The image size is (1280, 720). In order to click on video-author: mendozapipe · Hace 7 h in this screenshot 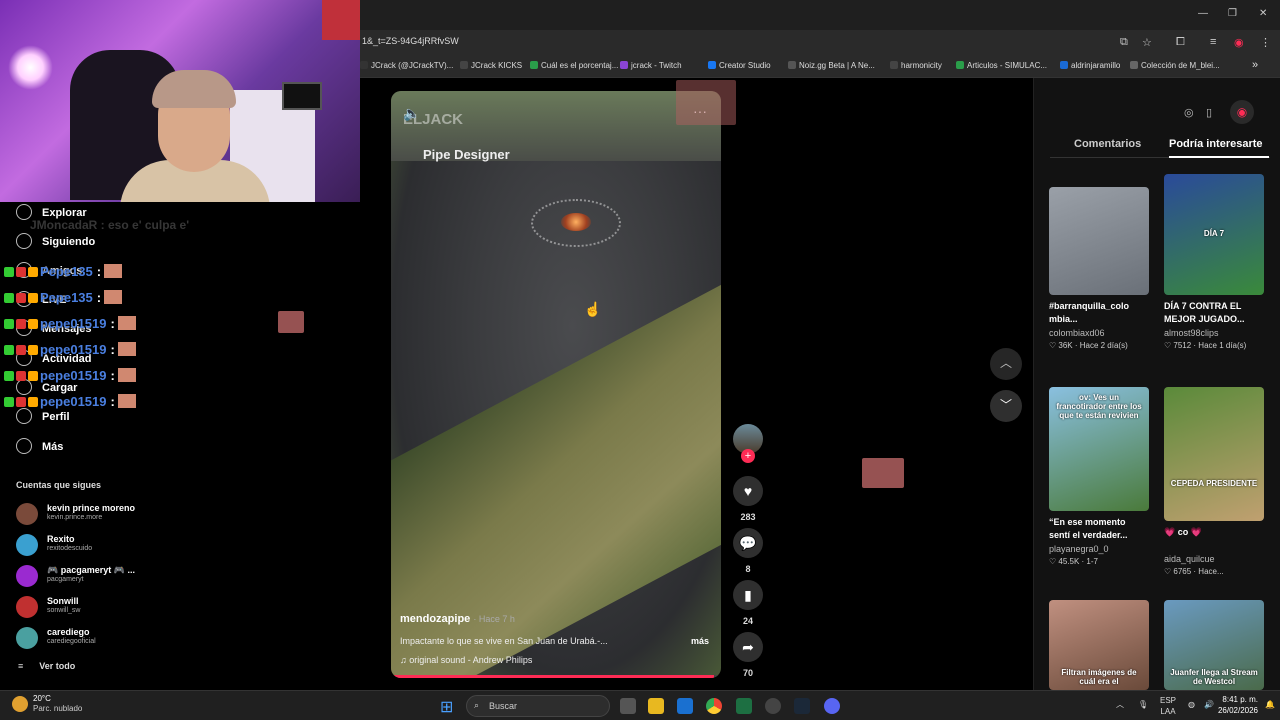, I will do `click(457, 619)`.